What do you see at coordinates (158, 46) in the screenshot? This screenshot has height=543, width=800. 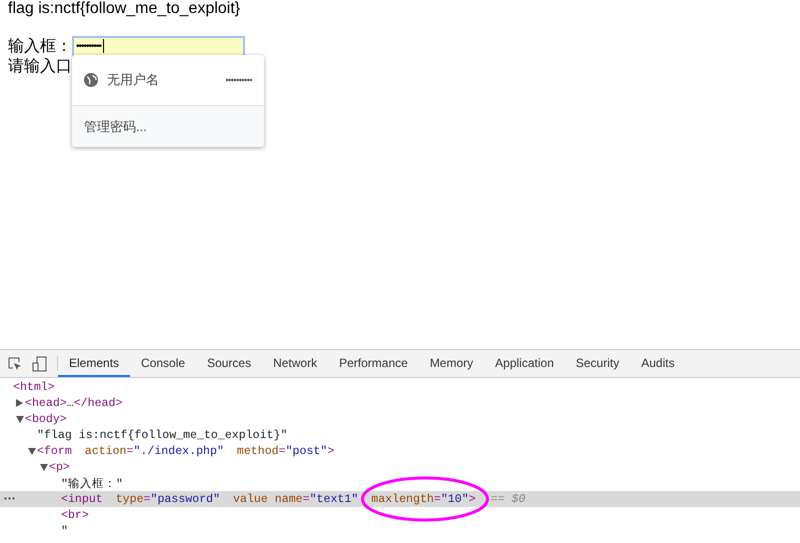 I see `password-field: ••••••••••` at bounding box center [158, 46].